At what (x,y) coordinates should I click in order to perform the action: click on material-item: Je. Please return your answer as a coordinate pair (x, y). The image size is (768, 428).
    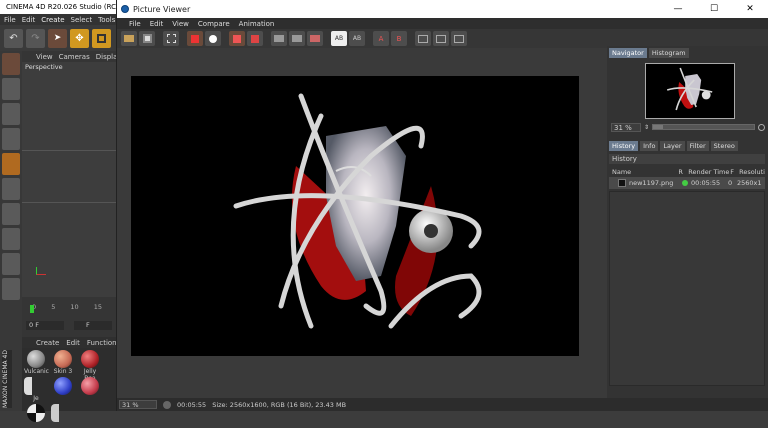
    Looking at the image, I should click on (36, 389).